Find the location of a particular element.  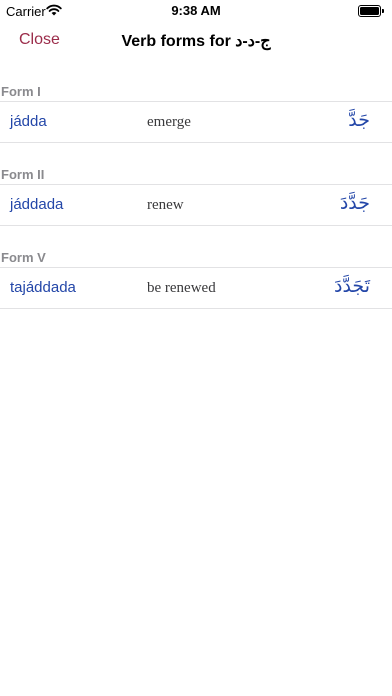

arabic-form: جَدَّدَ is located at coordinates (354, 203).